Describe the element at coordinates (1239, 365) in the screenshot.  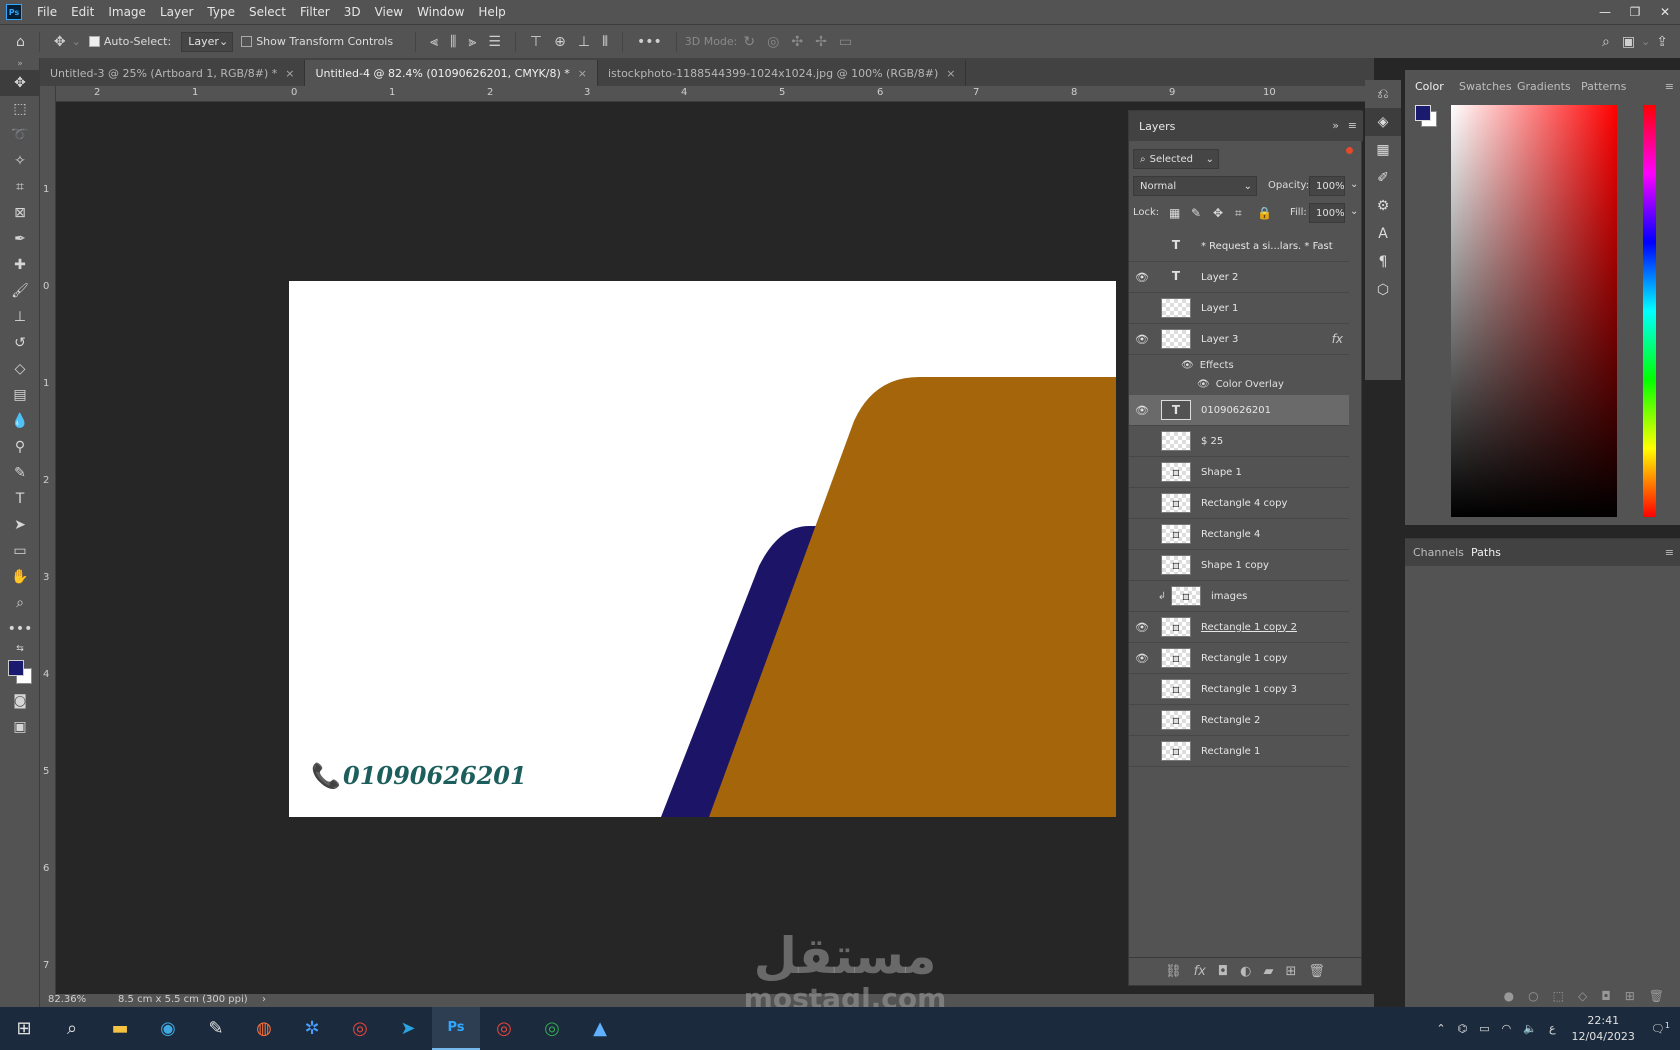
I see `effects-row: 👁 Effects` at that location.